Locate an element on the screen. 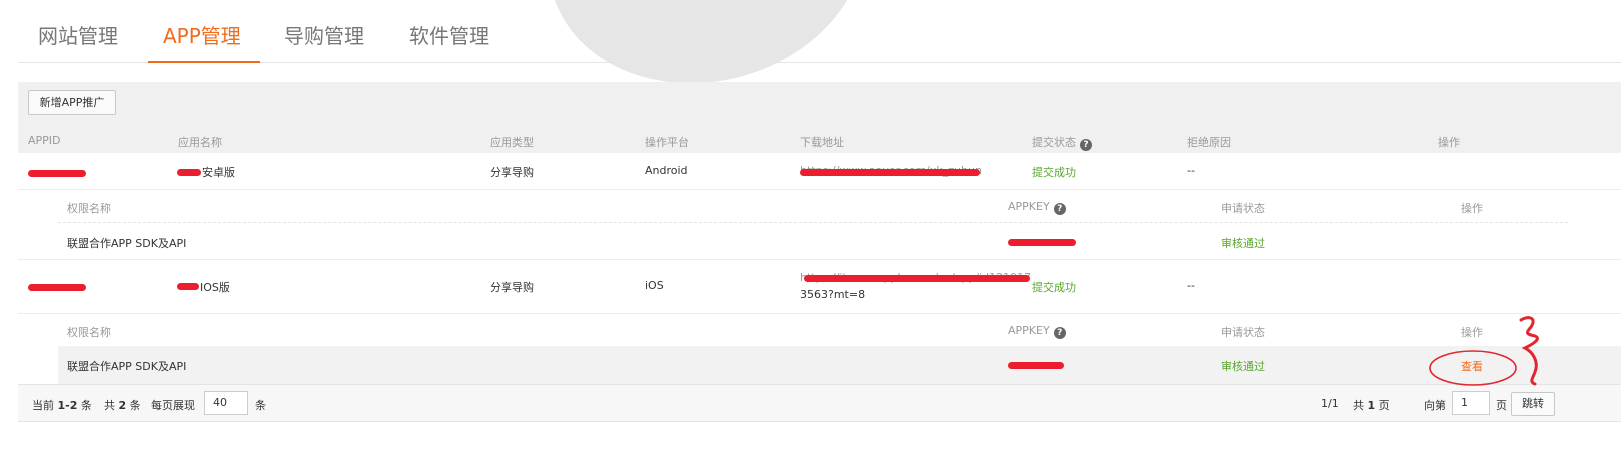 The image size is (1621, 473). app-name-suffix: 安卓版 is located at coordinates (218, 172).